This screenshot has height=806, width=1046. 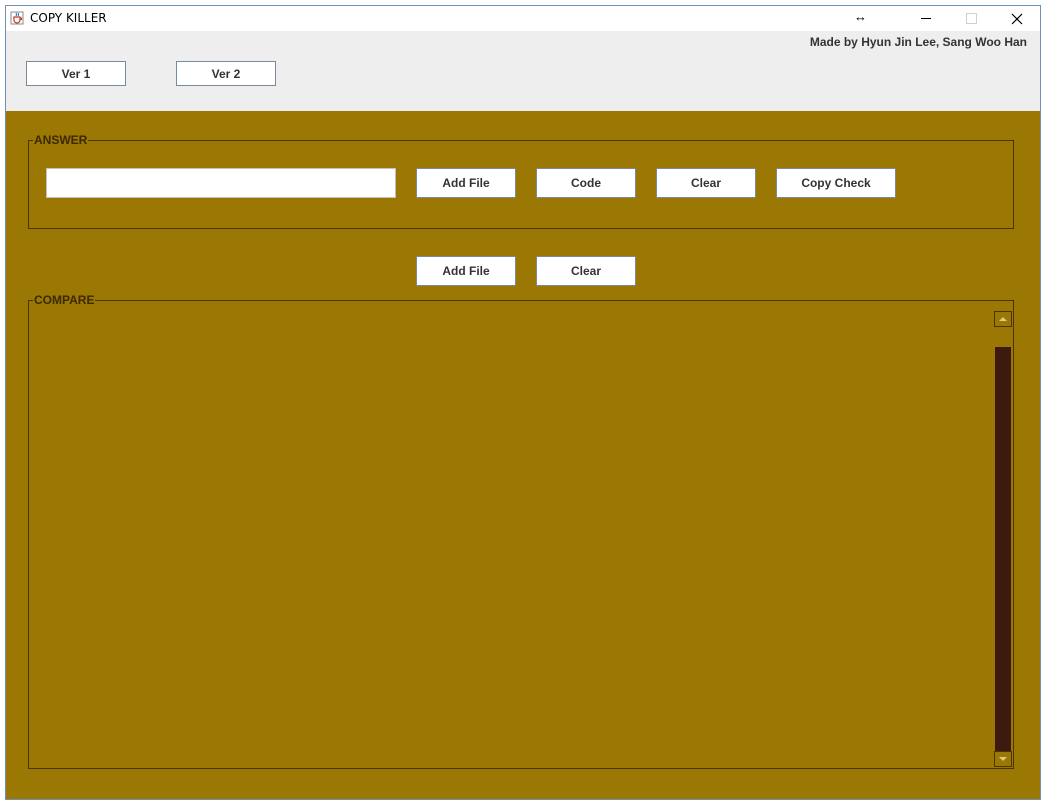 I want to click on close-icon, so click(x=1017, y=18).